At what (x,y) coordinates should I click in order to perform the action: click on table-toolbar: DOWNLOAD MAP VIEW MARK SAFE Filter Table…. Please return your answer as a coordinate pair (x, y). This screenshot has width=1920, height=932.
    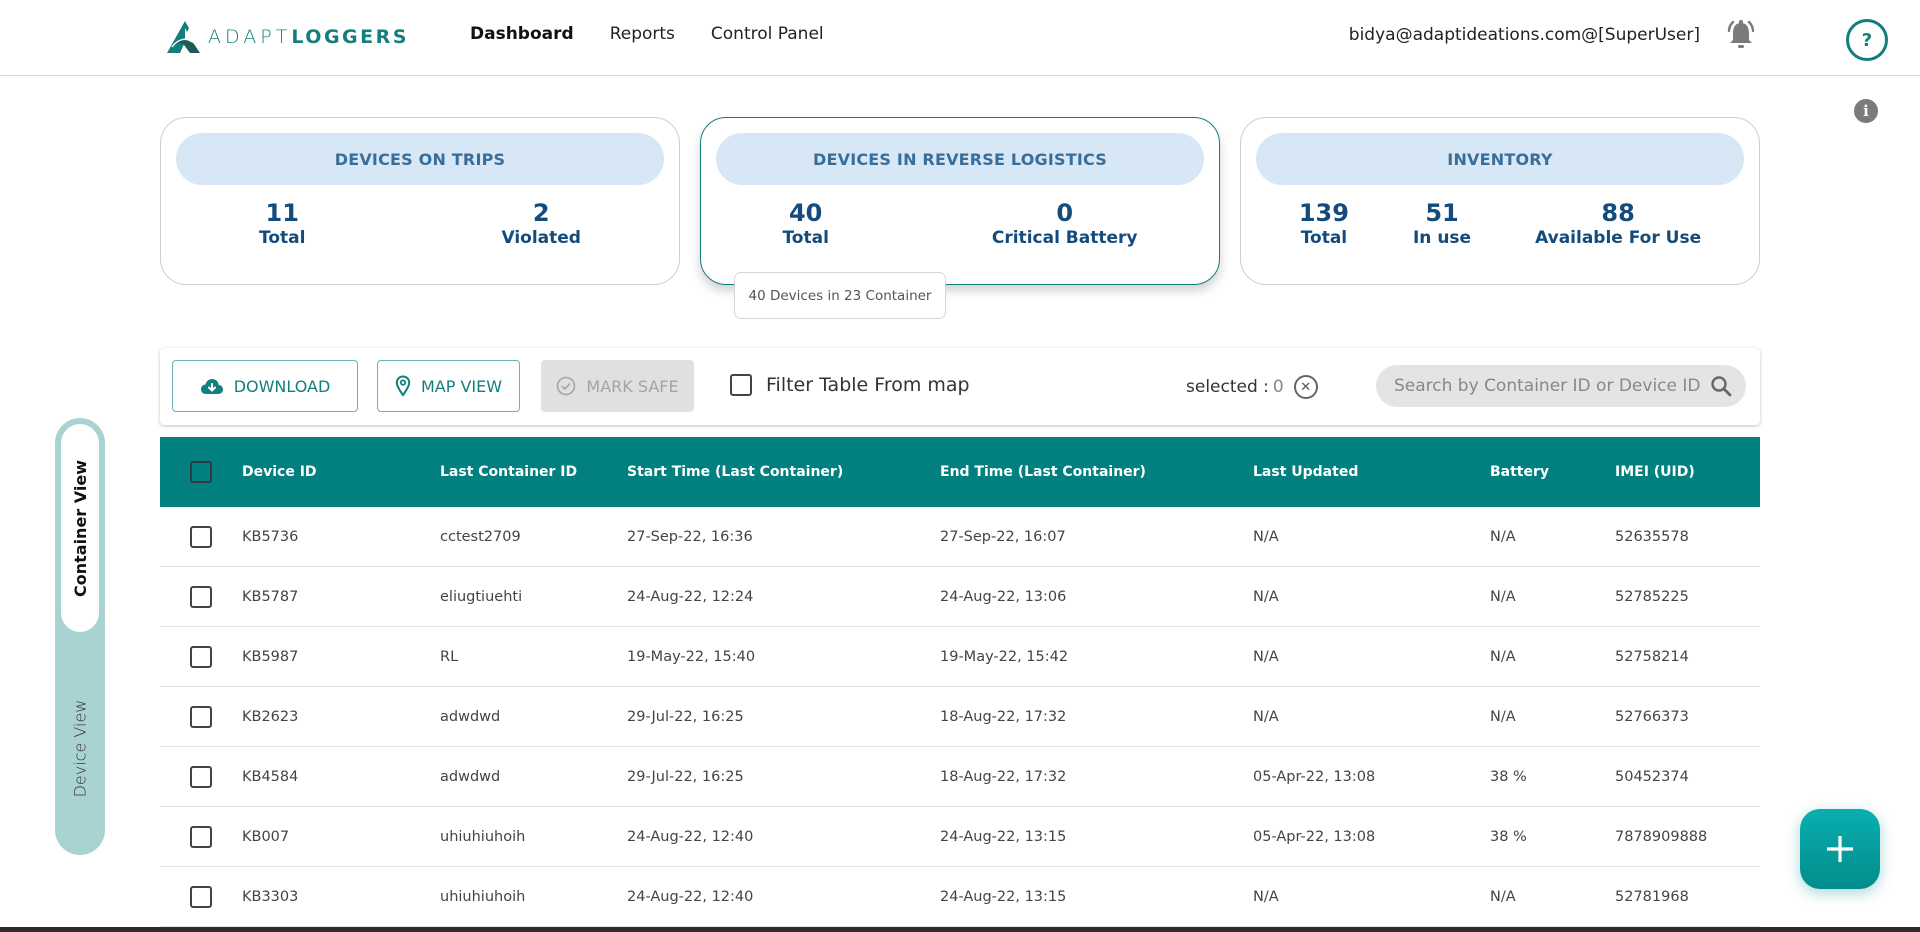
    Looking at the image, I should click on (960, 386).